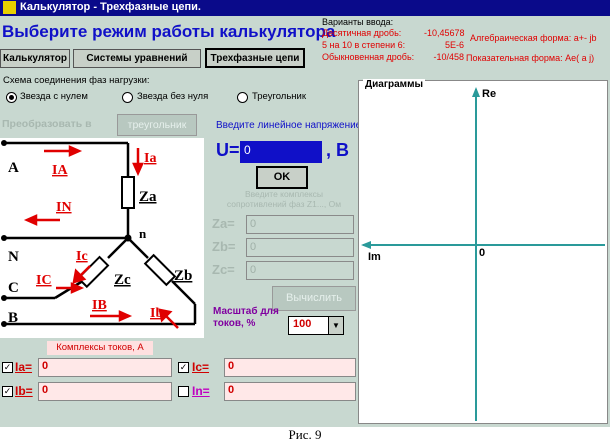  What do you see at coordinates (13, 288) in the screenshot?
I see `node-label: C` at bounding box center [13, 288].